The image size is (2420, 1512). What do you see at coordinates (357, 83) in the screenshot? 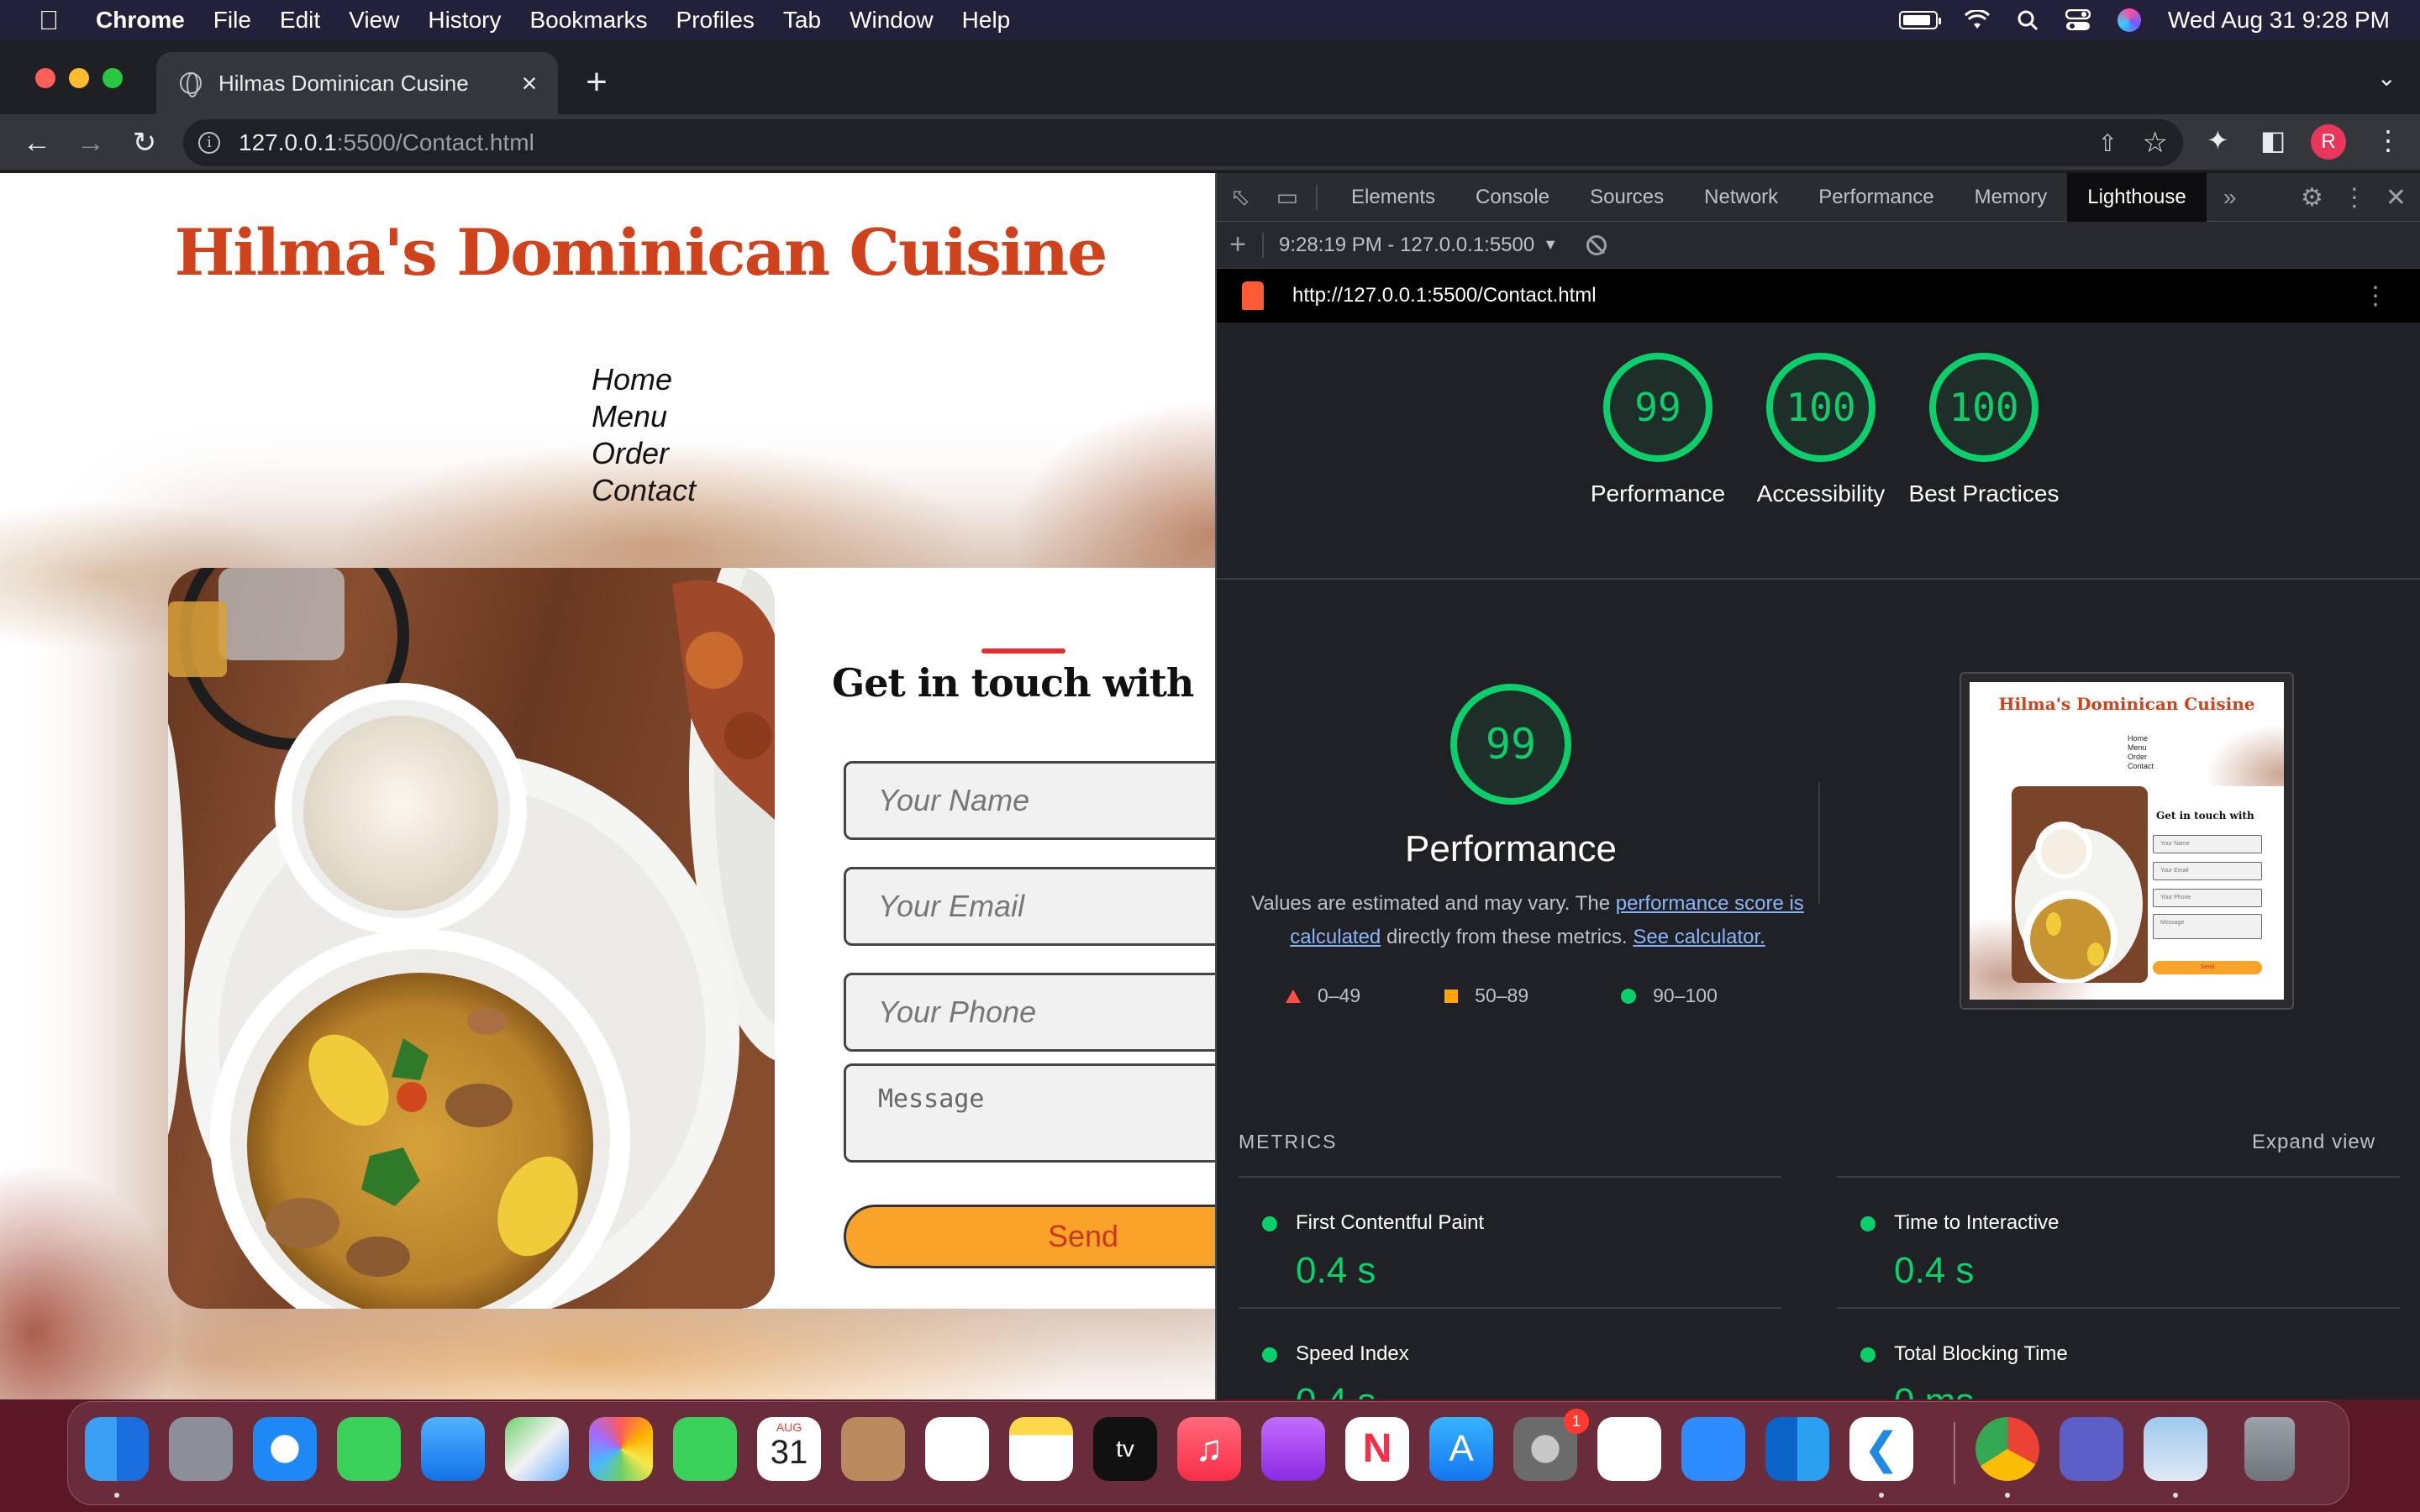
I see `browser-tab: Hilmas Dominican Cusine ×` at bounding box center [357, 83].